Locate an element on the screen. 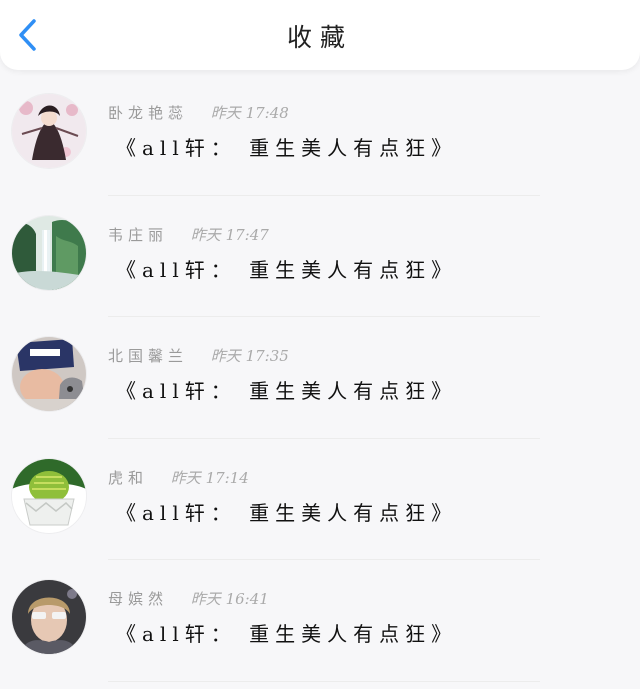  top-bar: 收藏 is located at coordinates (320, 35).